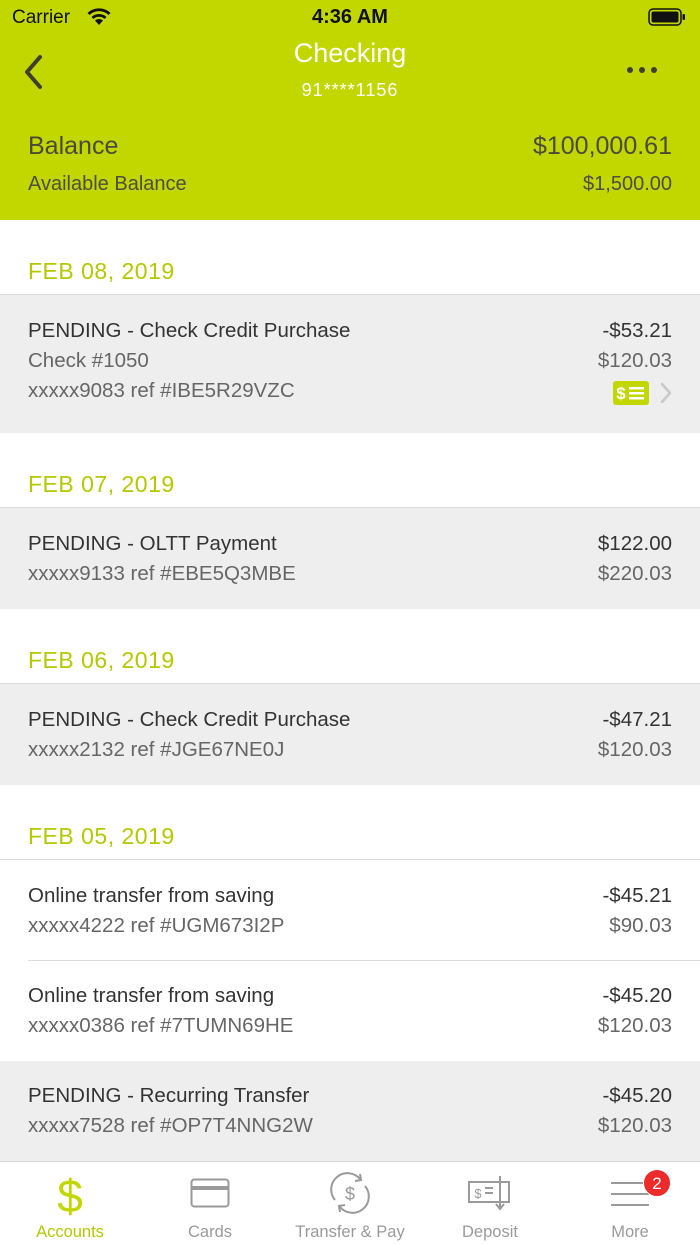  Describe the element at coordinates (640, 925) in the screenshot. I see `running-balance: $90.03` at that location.